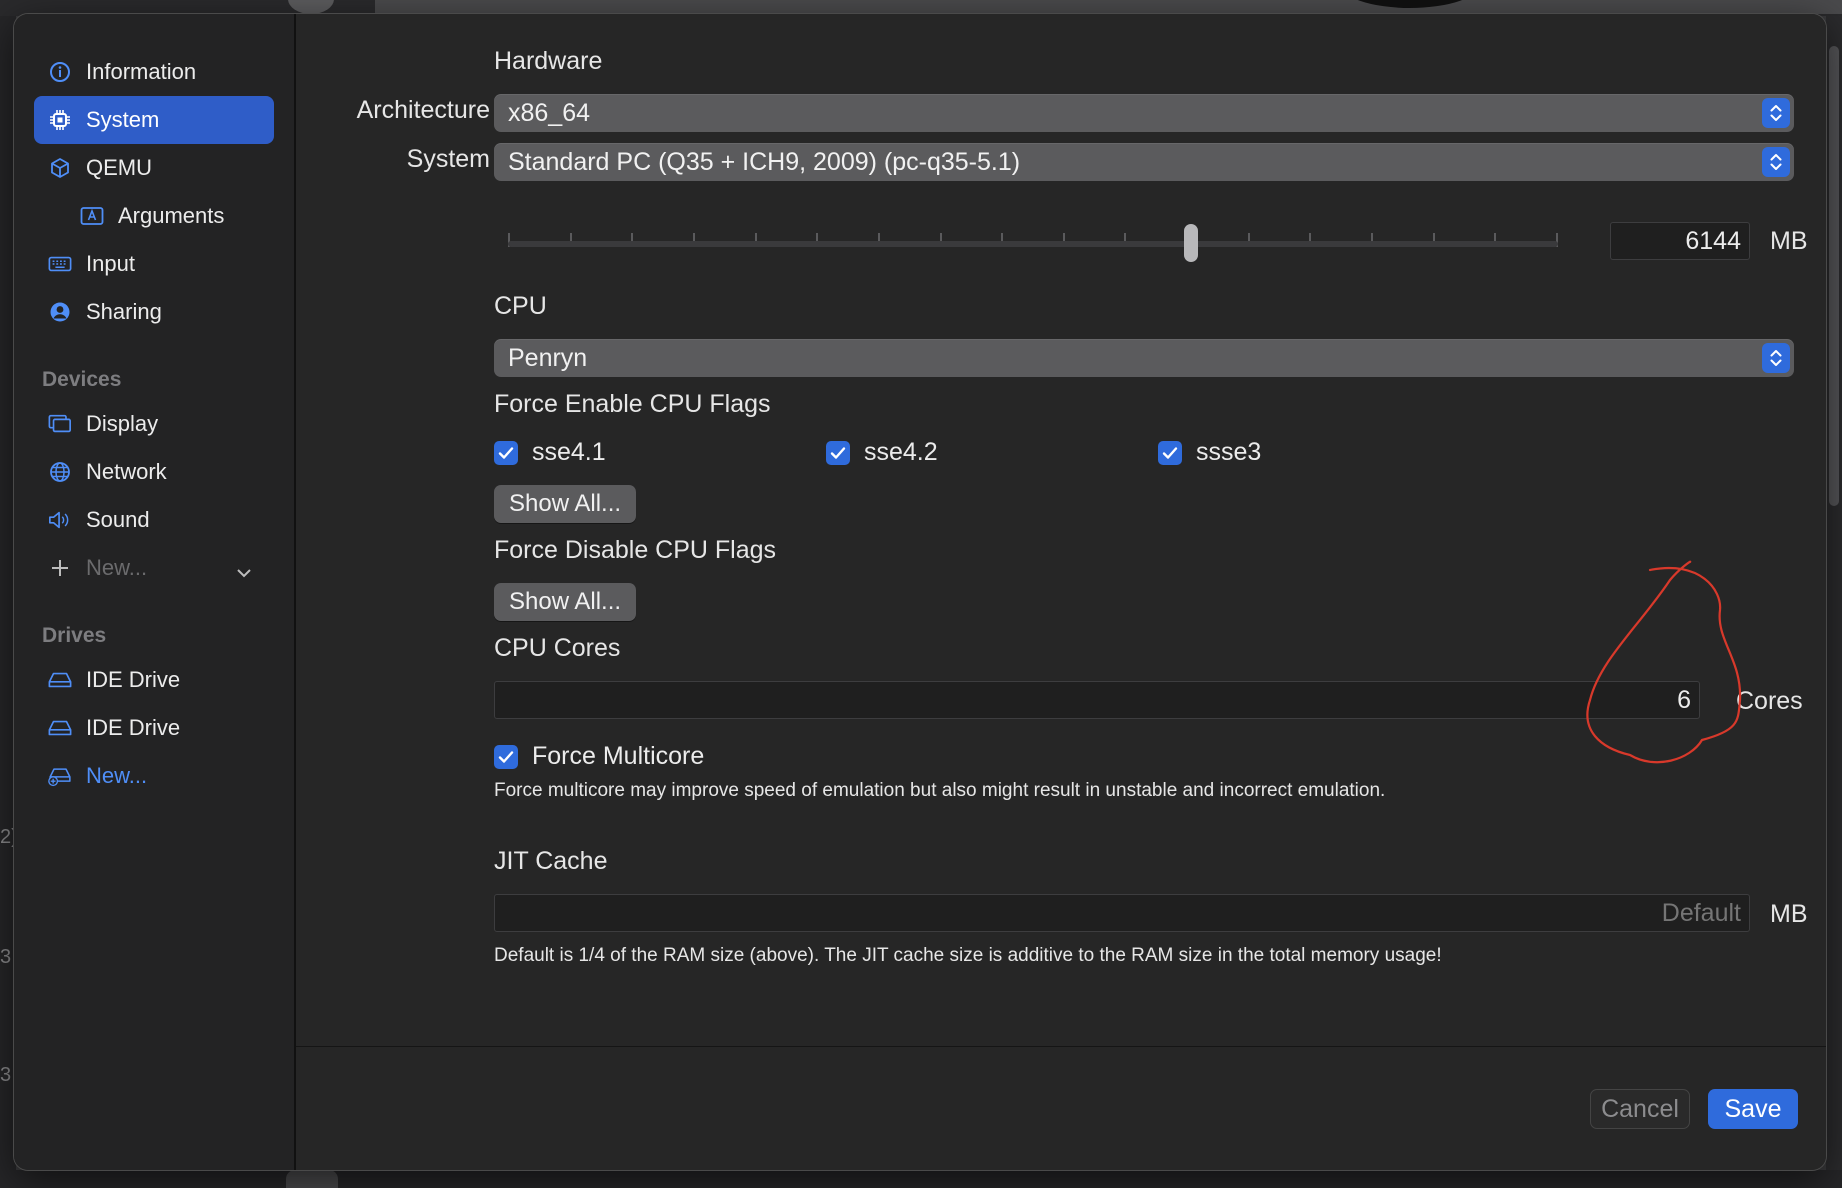 Image resolution: width=1842 pixels, height=1188 pixels. Describe the element at coordinates (92, 216) in the screenshot. I see `text-box-icon` at that location.